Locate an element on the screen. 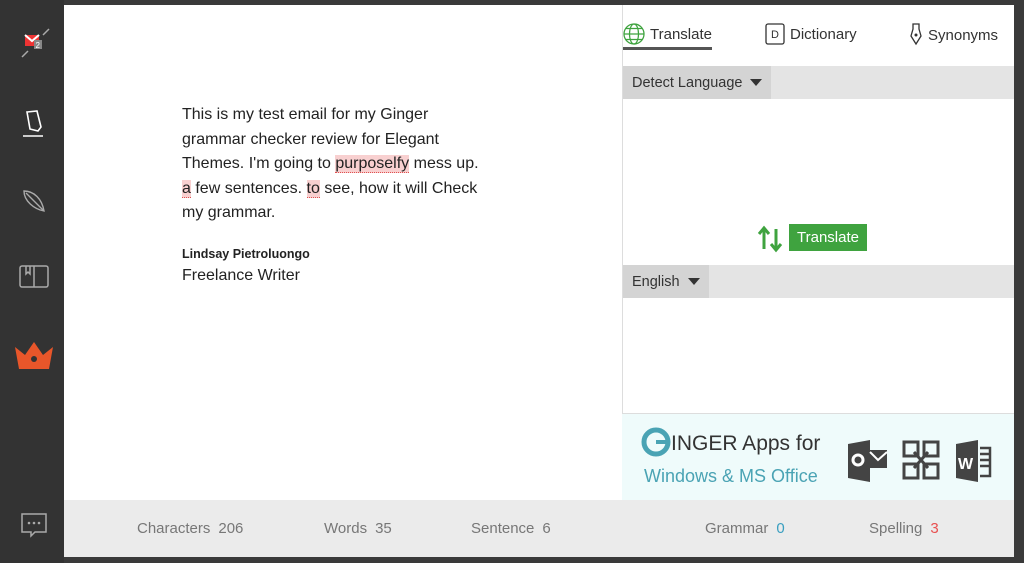  gmail-collapse-button: 2 is located at coordinates (34, 45).